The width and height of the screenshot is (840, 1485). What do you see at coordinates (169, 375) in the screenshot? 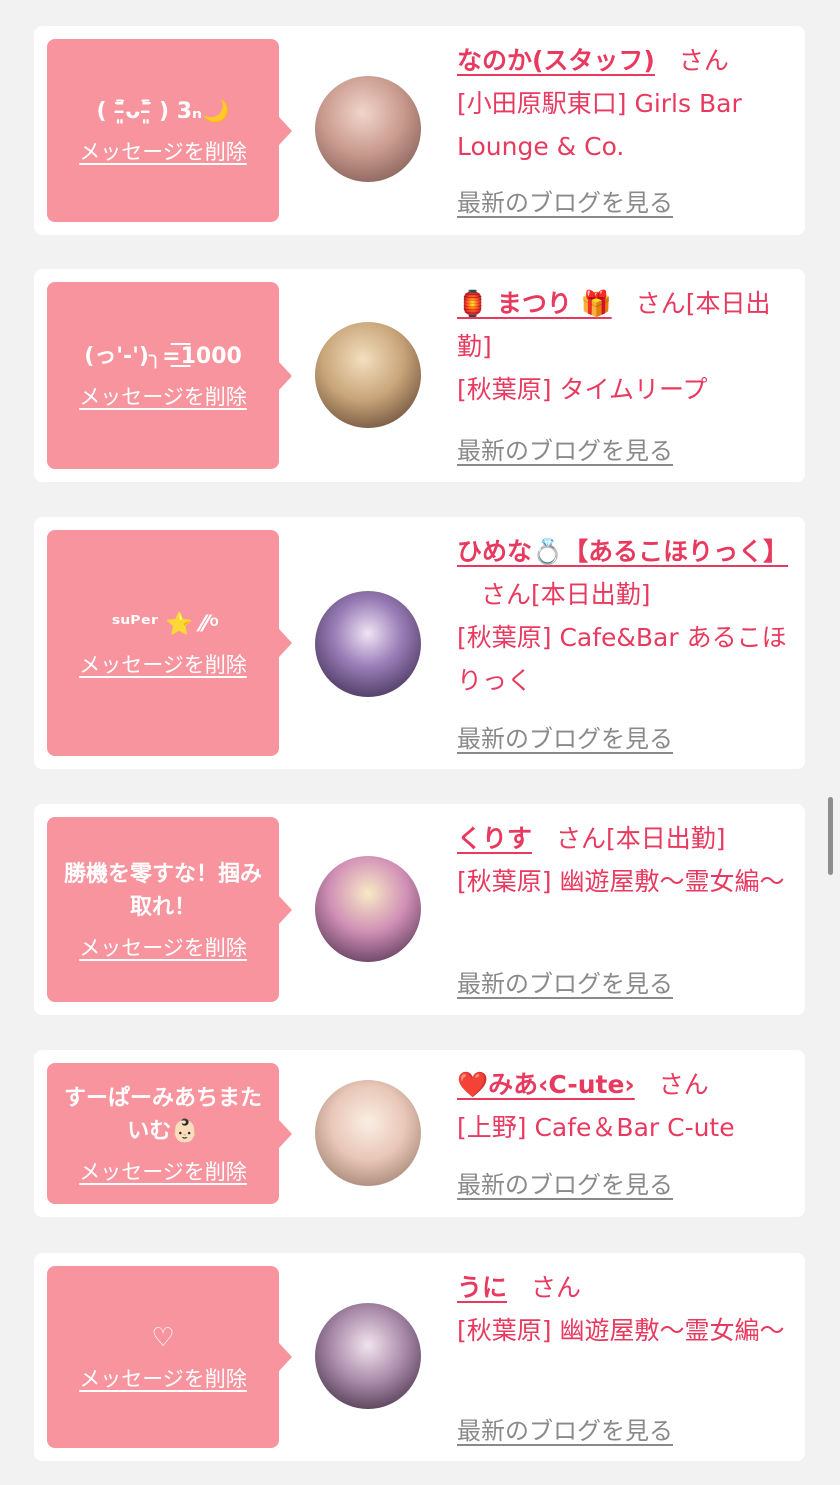
I see `message-bubble: (っ'-')╮=͟͟͞͞1000 メッセージを削除` at bounding box center [169, 375].